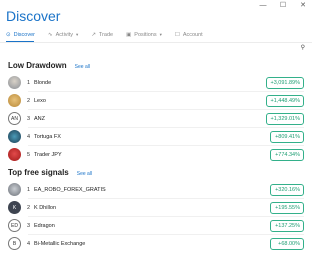 The height and width of the screenshot is (253, 320). Describe the element at coordinates (14, 118) in the screenshot. I see `avatar: AN` at that location.